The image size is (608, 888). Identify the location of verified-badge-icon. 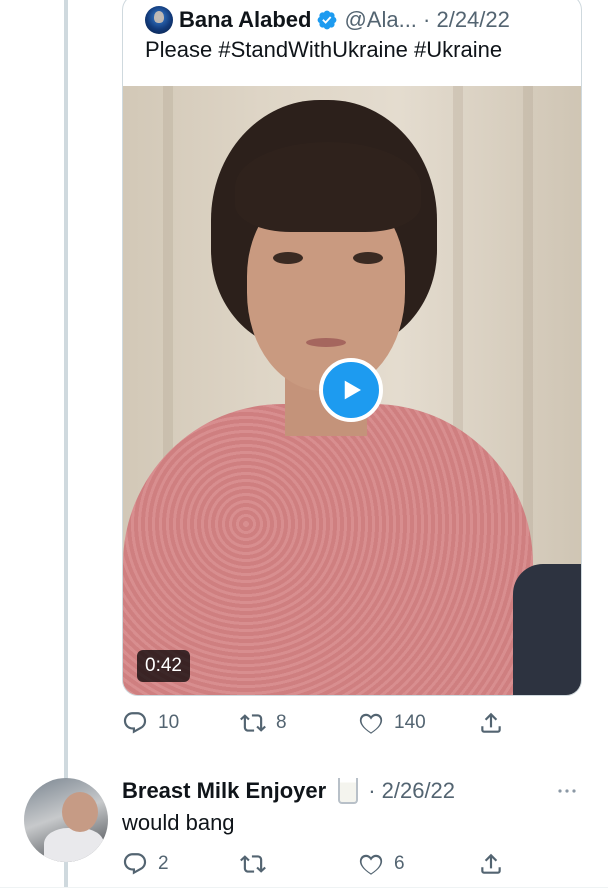
(327, 20).